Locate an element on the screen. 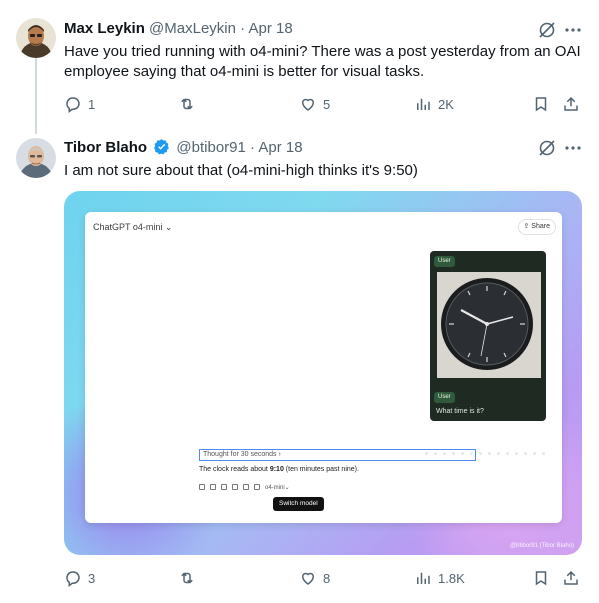 This screenshot has height=603, width=599. like-button: 5 is located at coordinates (314, 104).